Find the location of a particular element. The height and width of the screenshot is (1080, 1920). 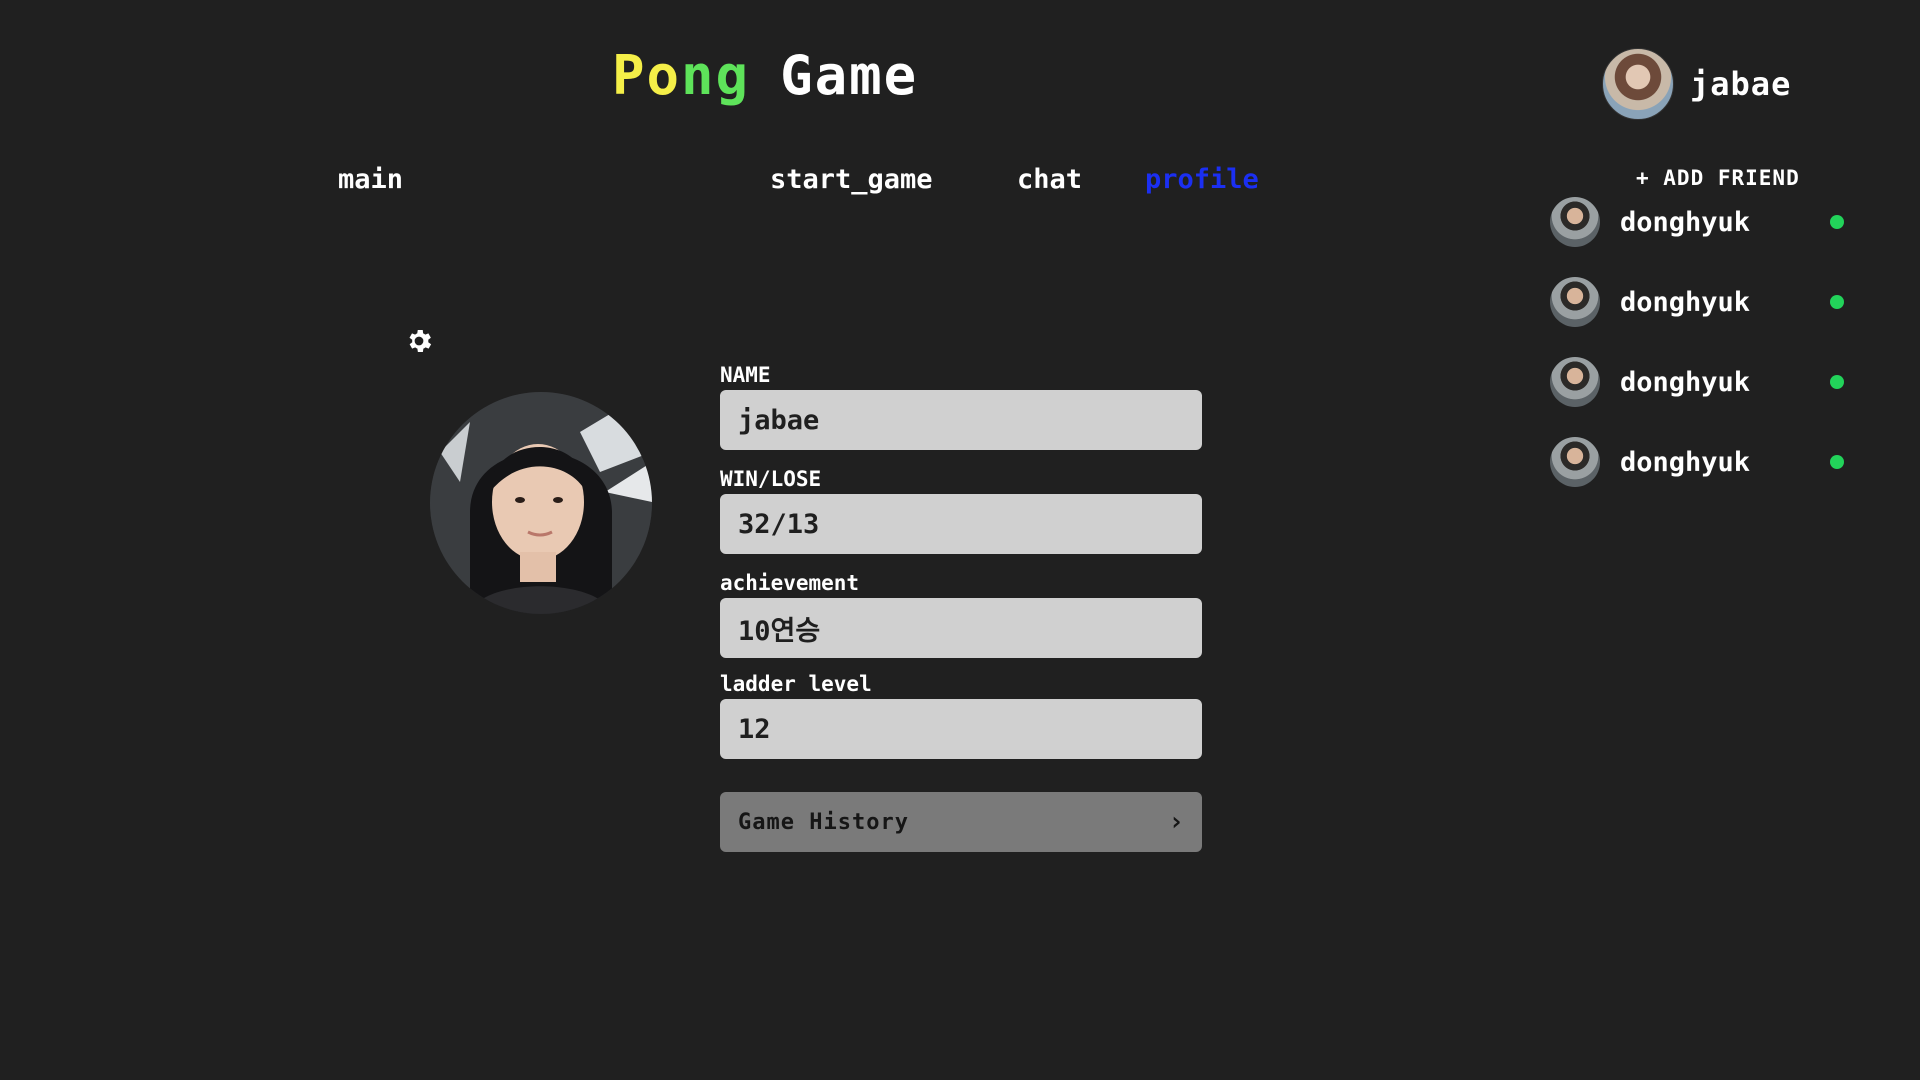

user-avatar is located at coordinates (1638, 84).